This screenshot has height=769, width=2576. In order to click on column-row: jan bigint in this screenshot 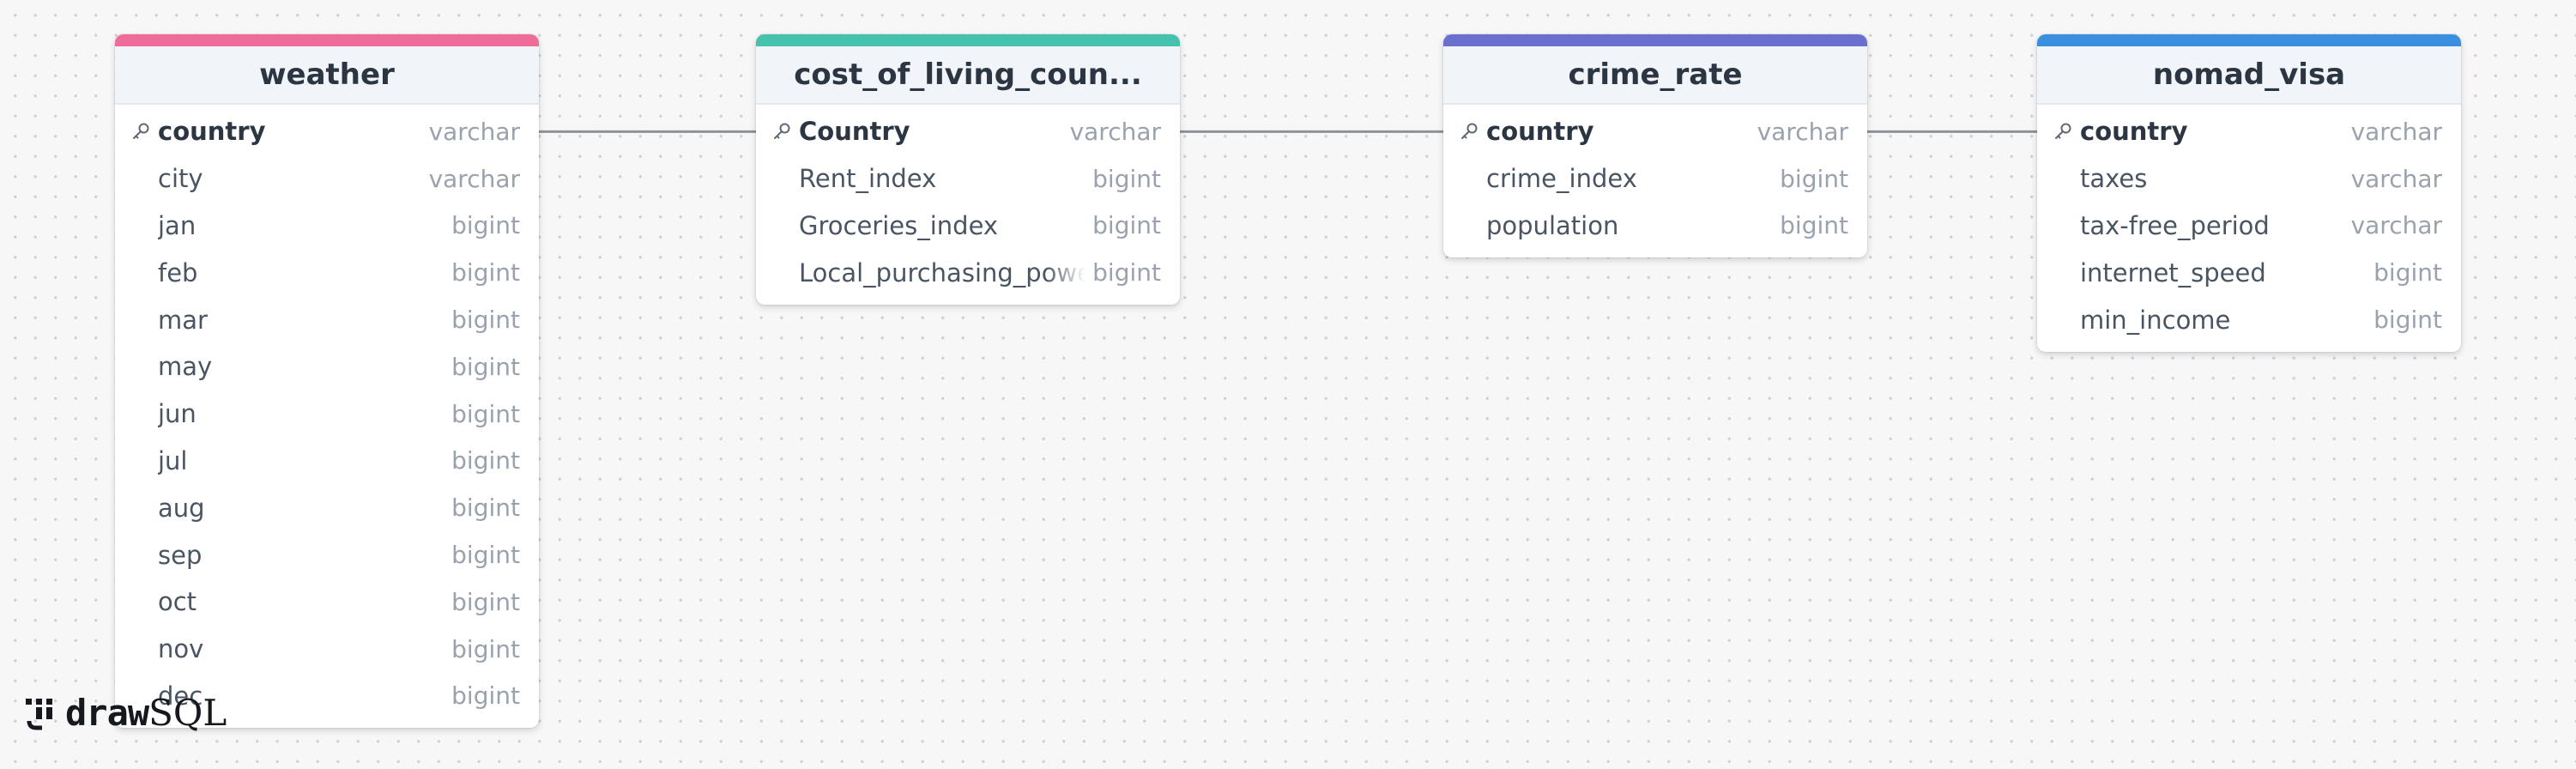, I will do `click(327, 226)`.